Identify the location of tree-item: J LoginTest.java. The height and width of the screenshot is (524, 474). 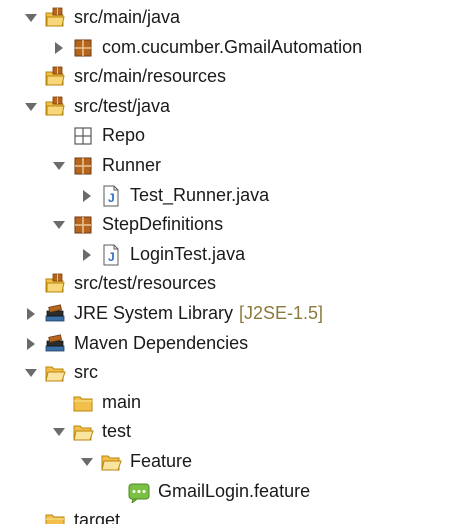
(237, 255).